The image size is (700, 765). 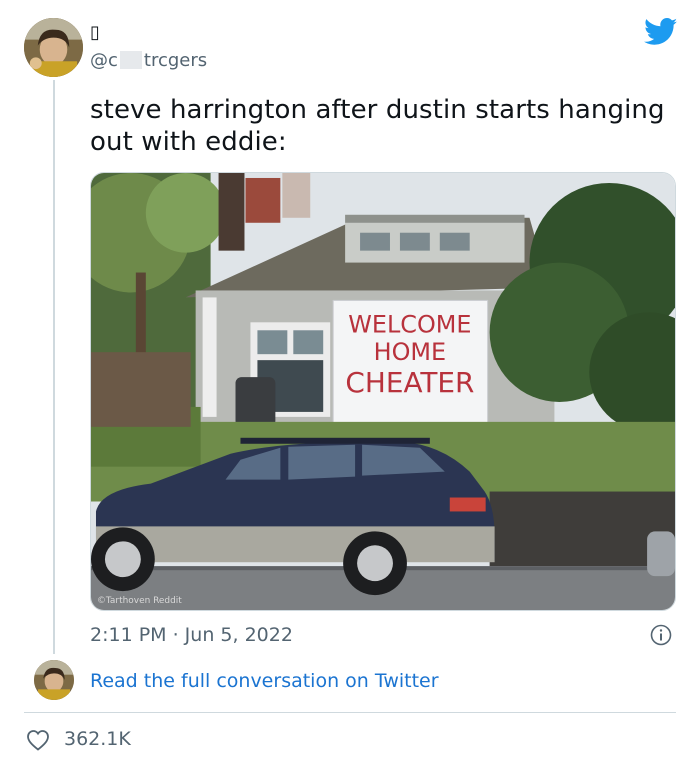 What do you see at coordinates (38, 740) in the screenshot?
I see `heart-icon` at bounding box center [38, 740].